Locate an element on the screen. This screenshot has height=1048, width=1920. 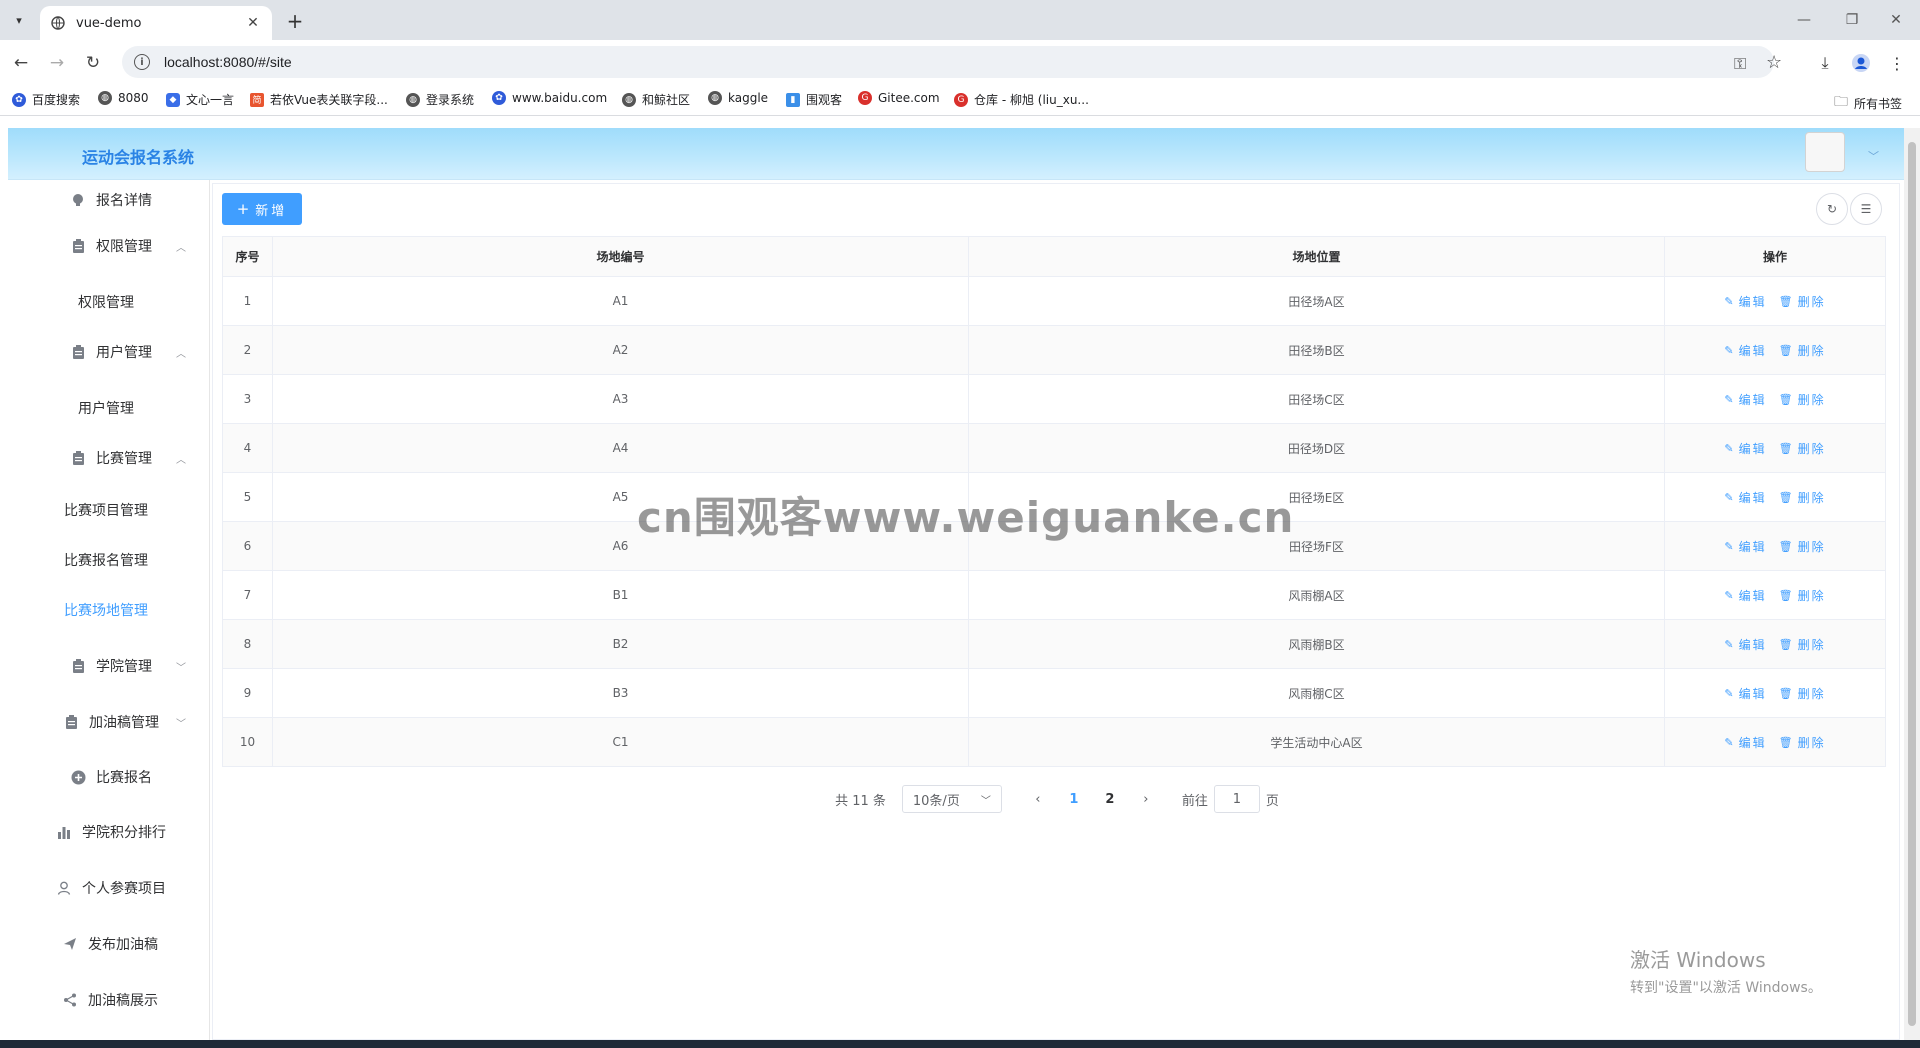
back-button: ← is located at coordinates (21, 63).